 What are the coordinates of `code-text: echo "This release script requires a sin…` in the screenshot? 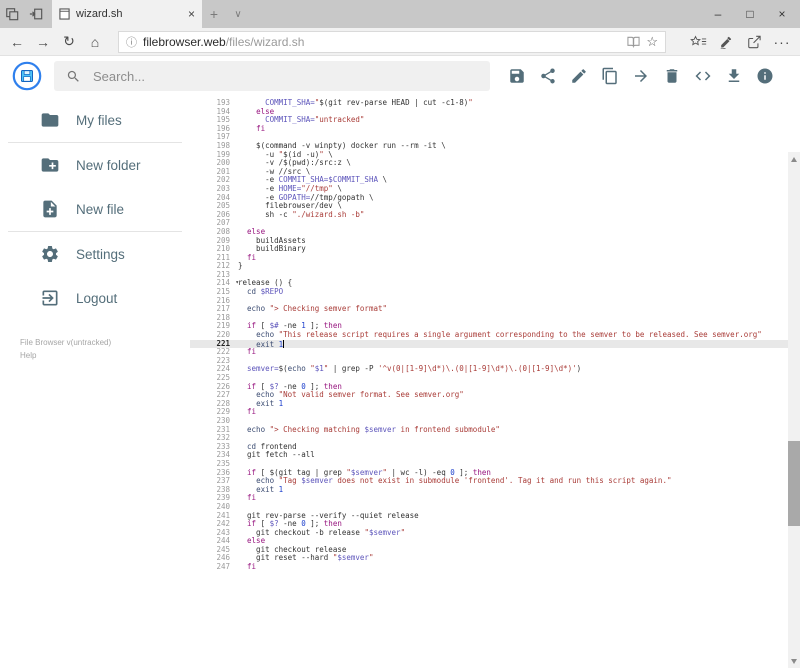 It's located at (509, 335).